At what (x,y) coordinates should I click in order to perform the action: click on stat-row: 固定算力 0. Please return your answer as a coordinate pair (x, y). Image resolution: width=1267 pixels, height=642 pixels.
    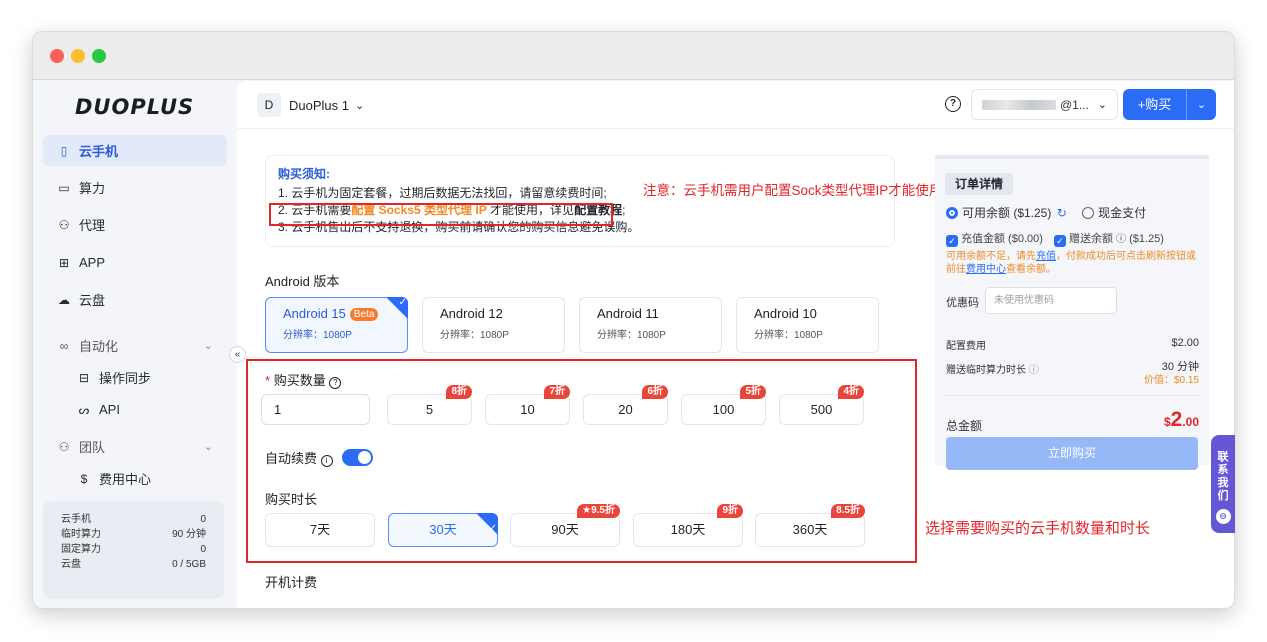
    Looking at the image, I should click on (133, 549).